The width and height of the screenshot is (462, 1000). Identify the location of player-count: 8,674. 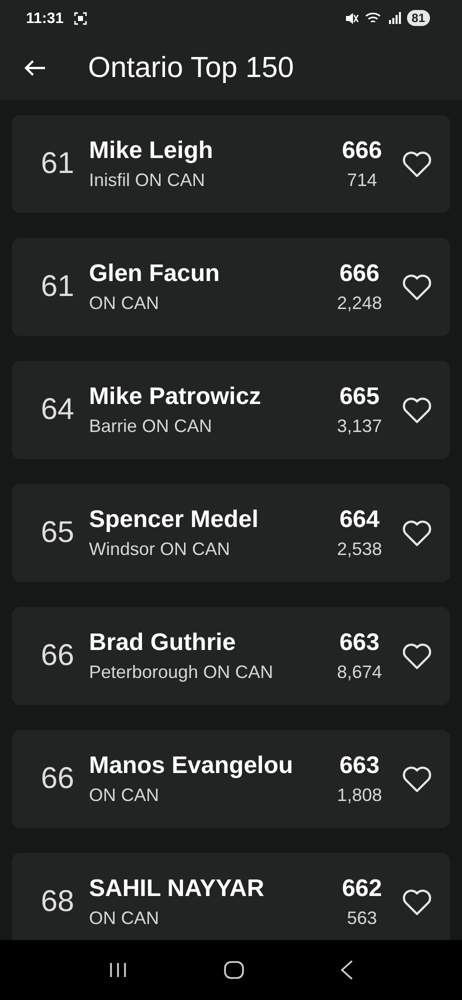
(359, 672).